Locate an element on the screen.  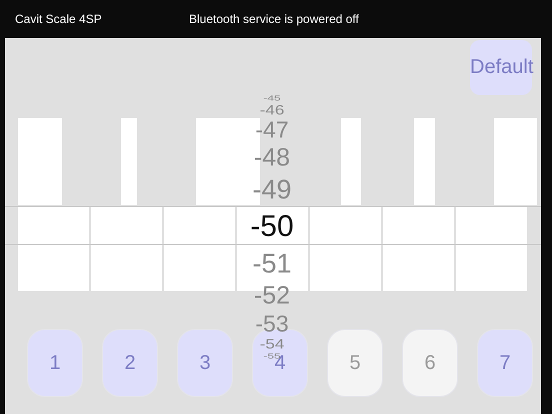
channel-button: 6 is located at coordinates (430, 363).